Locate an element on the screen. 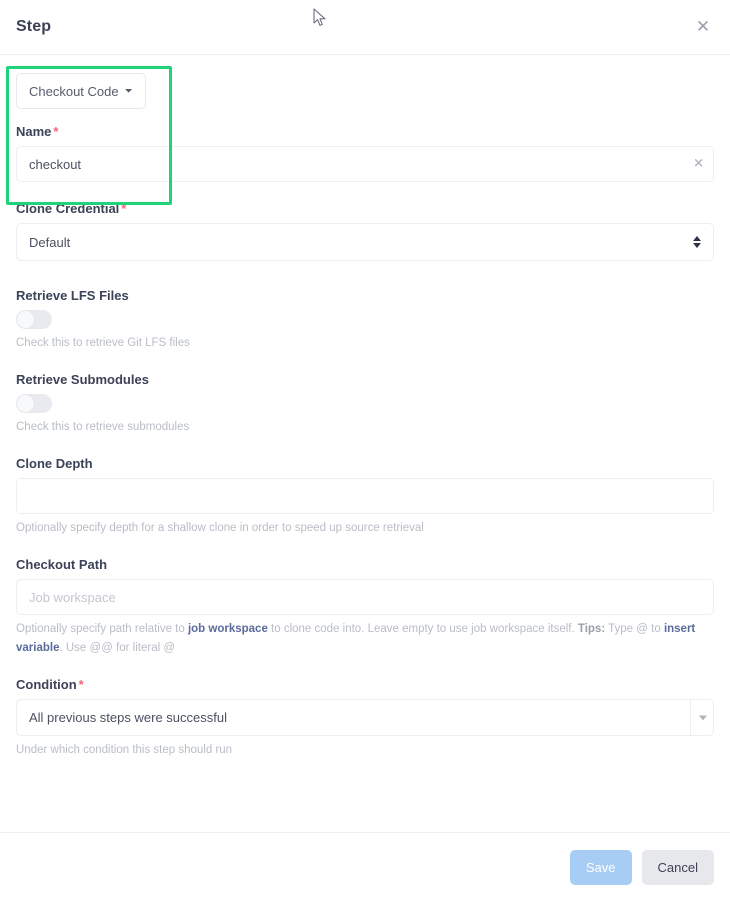 This screenshot has width=730, height=901. name-input-wrap: ✕ is located at coordinates (365, 164).